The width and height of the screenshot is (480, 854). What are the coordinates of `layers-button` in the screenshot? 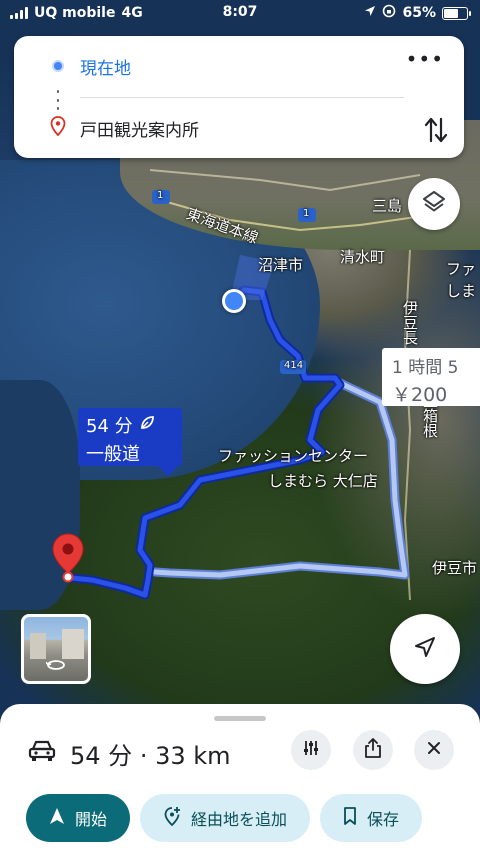 It's located at (434, 204).